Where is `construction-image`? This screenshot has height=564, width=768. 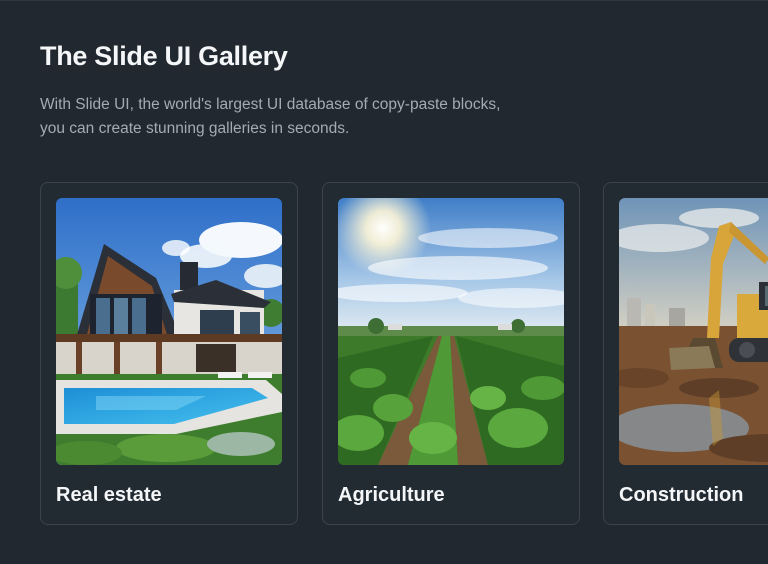
construction-image is located at coordinates (693, 331).